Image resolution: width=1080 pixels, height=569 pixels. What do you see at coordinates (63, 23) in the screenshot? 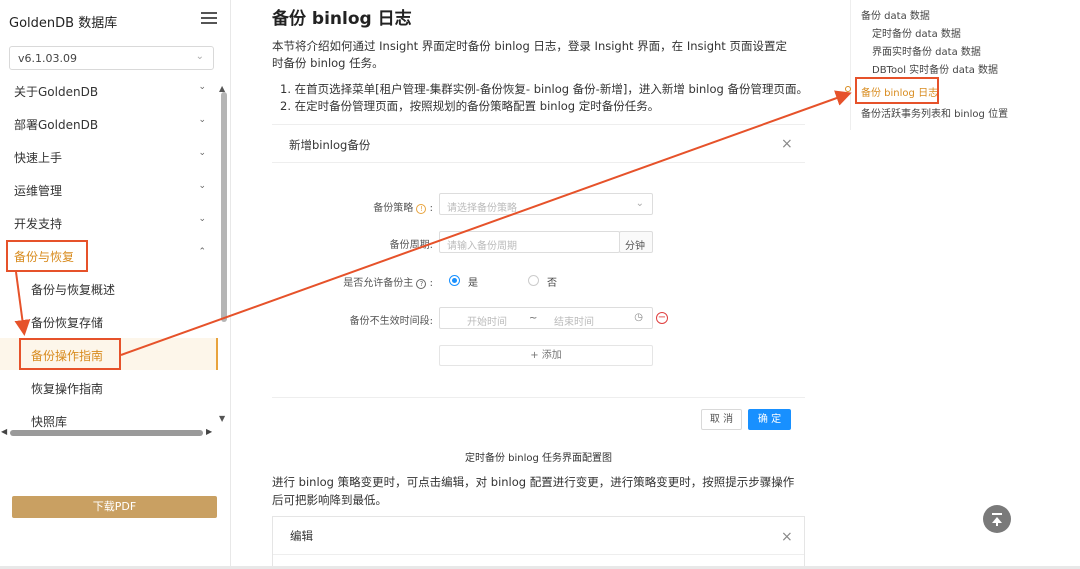
I see `sidebar-title: GoldenDB 数据库` at bounding box center [63, 23].